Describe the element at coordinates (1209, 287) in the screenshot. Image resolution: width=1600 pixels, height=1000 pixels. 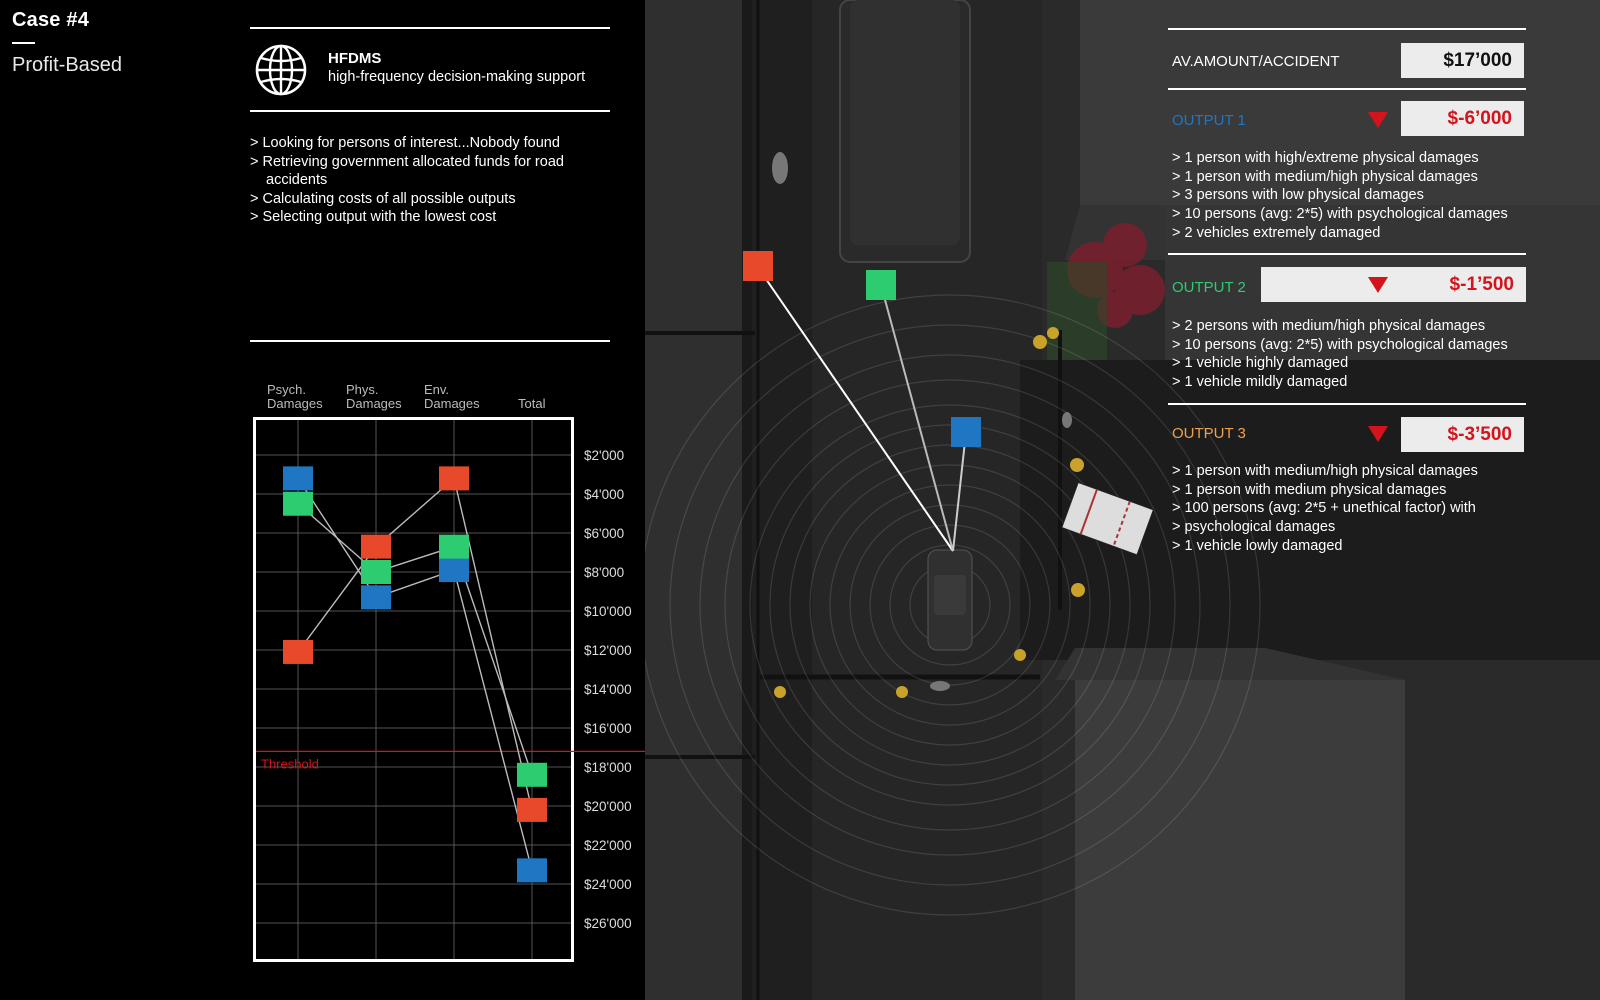
I see `output2-label: OUTPUT 2` at that location.